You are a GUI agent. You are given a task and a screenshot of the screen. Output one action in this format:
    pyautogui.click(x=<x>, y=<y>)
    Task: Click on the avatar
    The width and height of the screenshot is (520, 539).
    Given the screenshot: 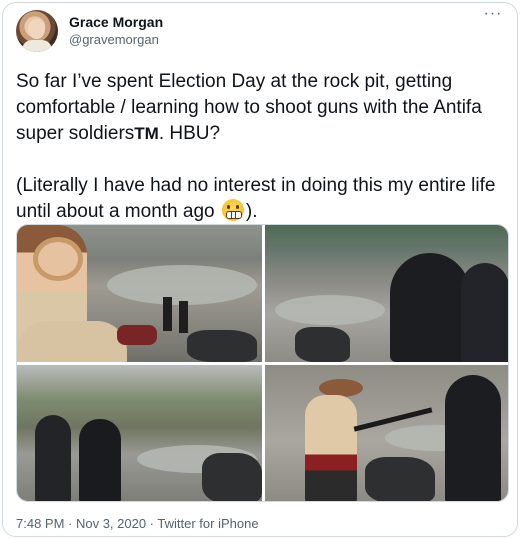 What is the action you would take?
    pyautogui.click(x=37, y=31)
    